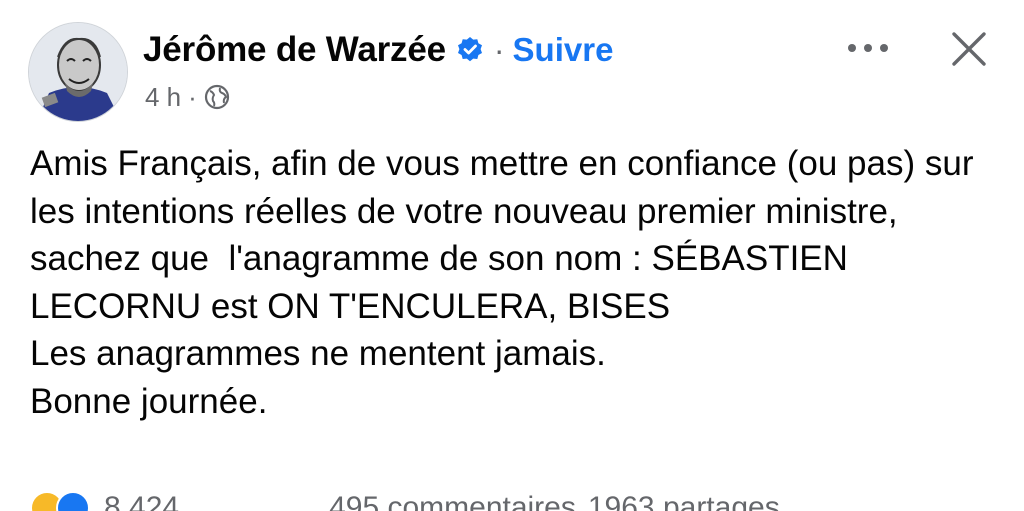 The image size is (1024, 511). Describe the element at coordinates (318, 353) in the screenshot. I see `post-paragraph: Les anagrammes ne mentent jamais.` at that location.